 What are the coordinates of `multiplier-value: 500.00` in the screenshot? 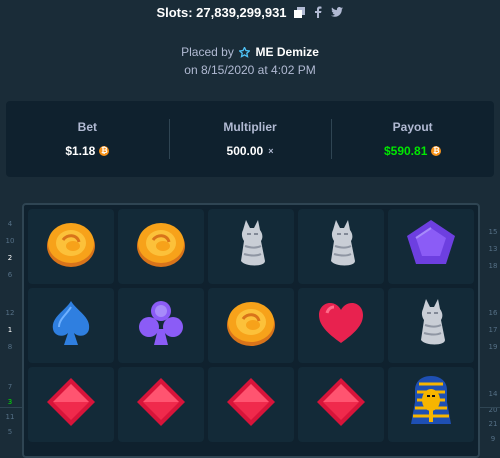 It's located at (245, 151).